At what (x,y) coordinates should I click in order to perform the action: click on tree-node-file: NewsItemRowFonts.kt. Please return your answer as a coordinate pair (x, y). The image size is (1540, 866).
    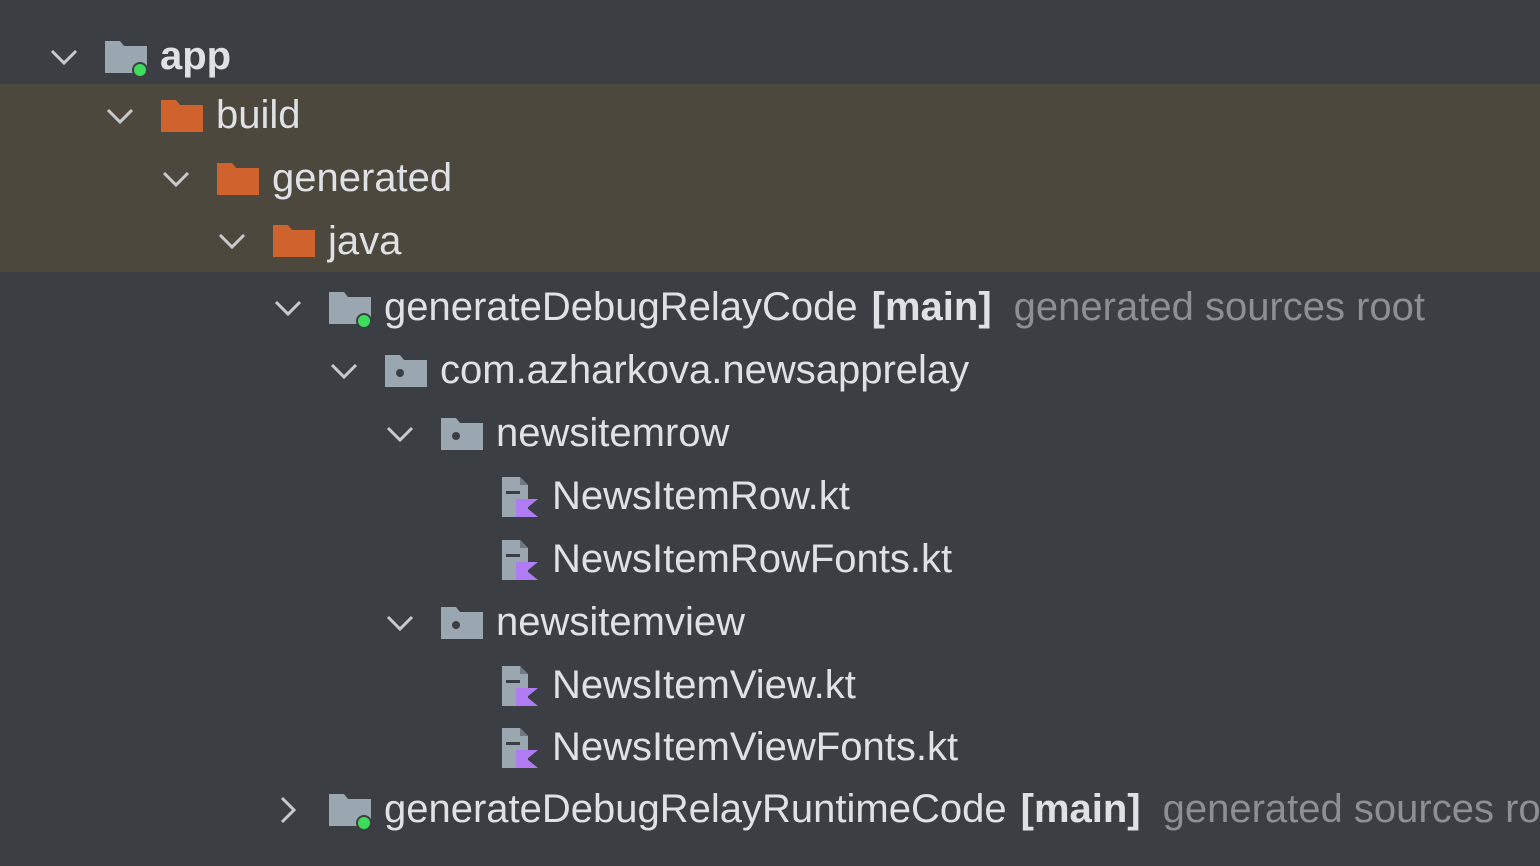
    Looking at the image, I should click on (770, 559).